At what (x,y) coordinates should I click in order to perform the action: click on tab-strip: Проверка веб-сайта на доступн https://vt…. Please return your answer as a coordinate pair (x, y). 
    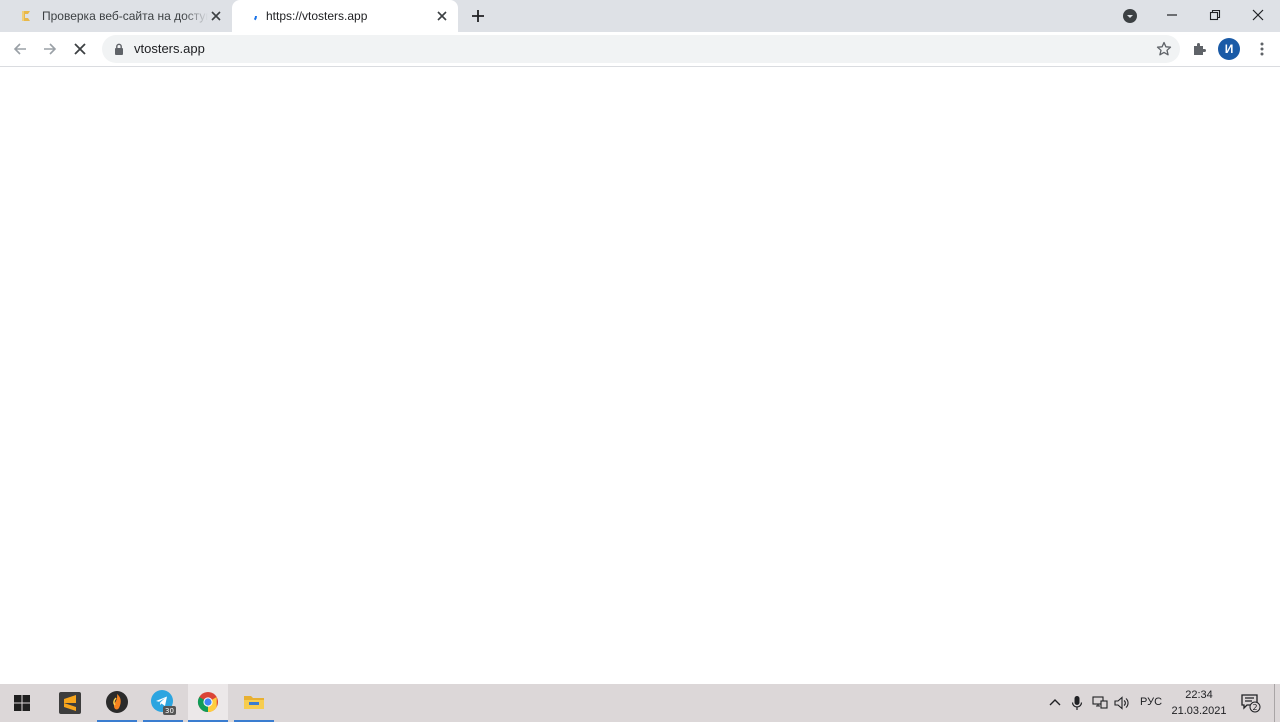
    Looking at the image, I should click on (640, 16).